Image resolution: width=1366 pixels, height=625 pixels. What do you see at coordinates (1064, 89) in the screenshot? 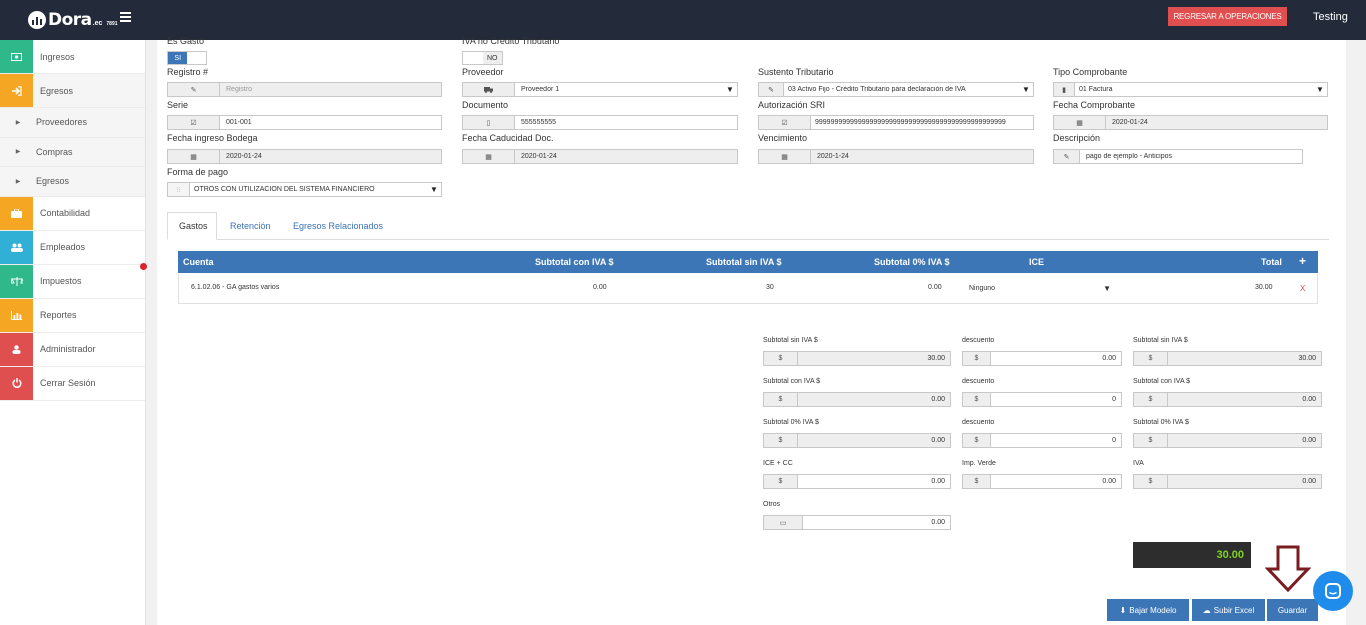
I see `file-icon: ▮` at bounding box center [1064, 89].